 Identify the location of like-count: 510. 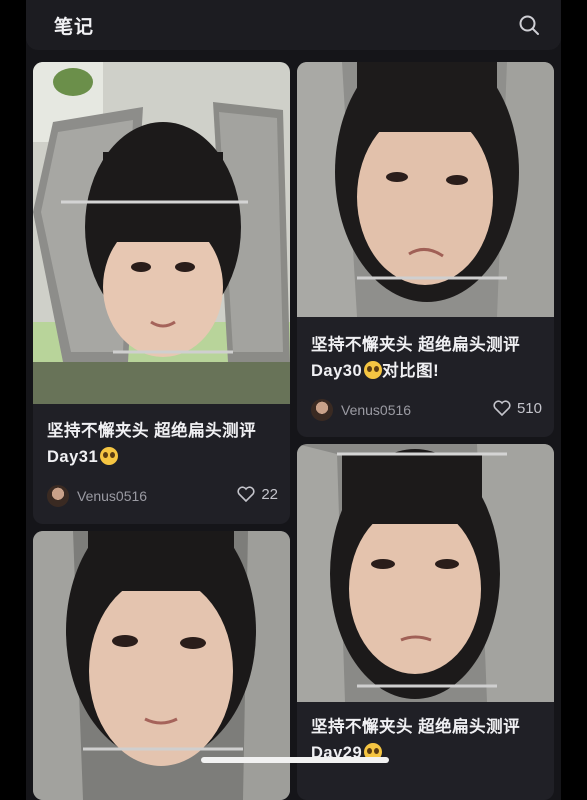
(529, 408).